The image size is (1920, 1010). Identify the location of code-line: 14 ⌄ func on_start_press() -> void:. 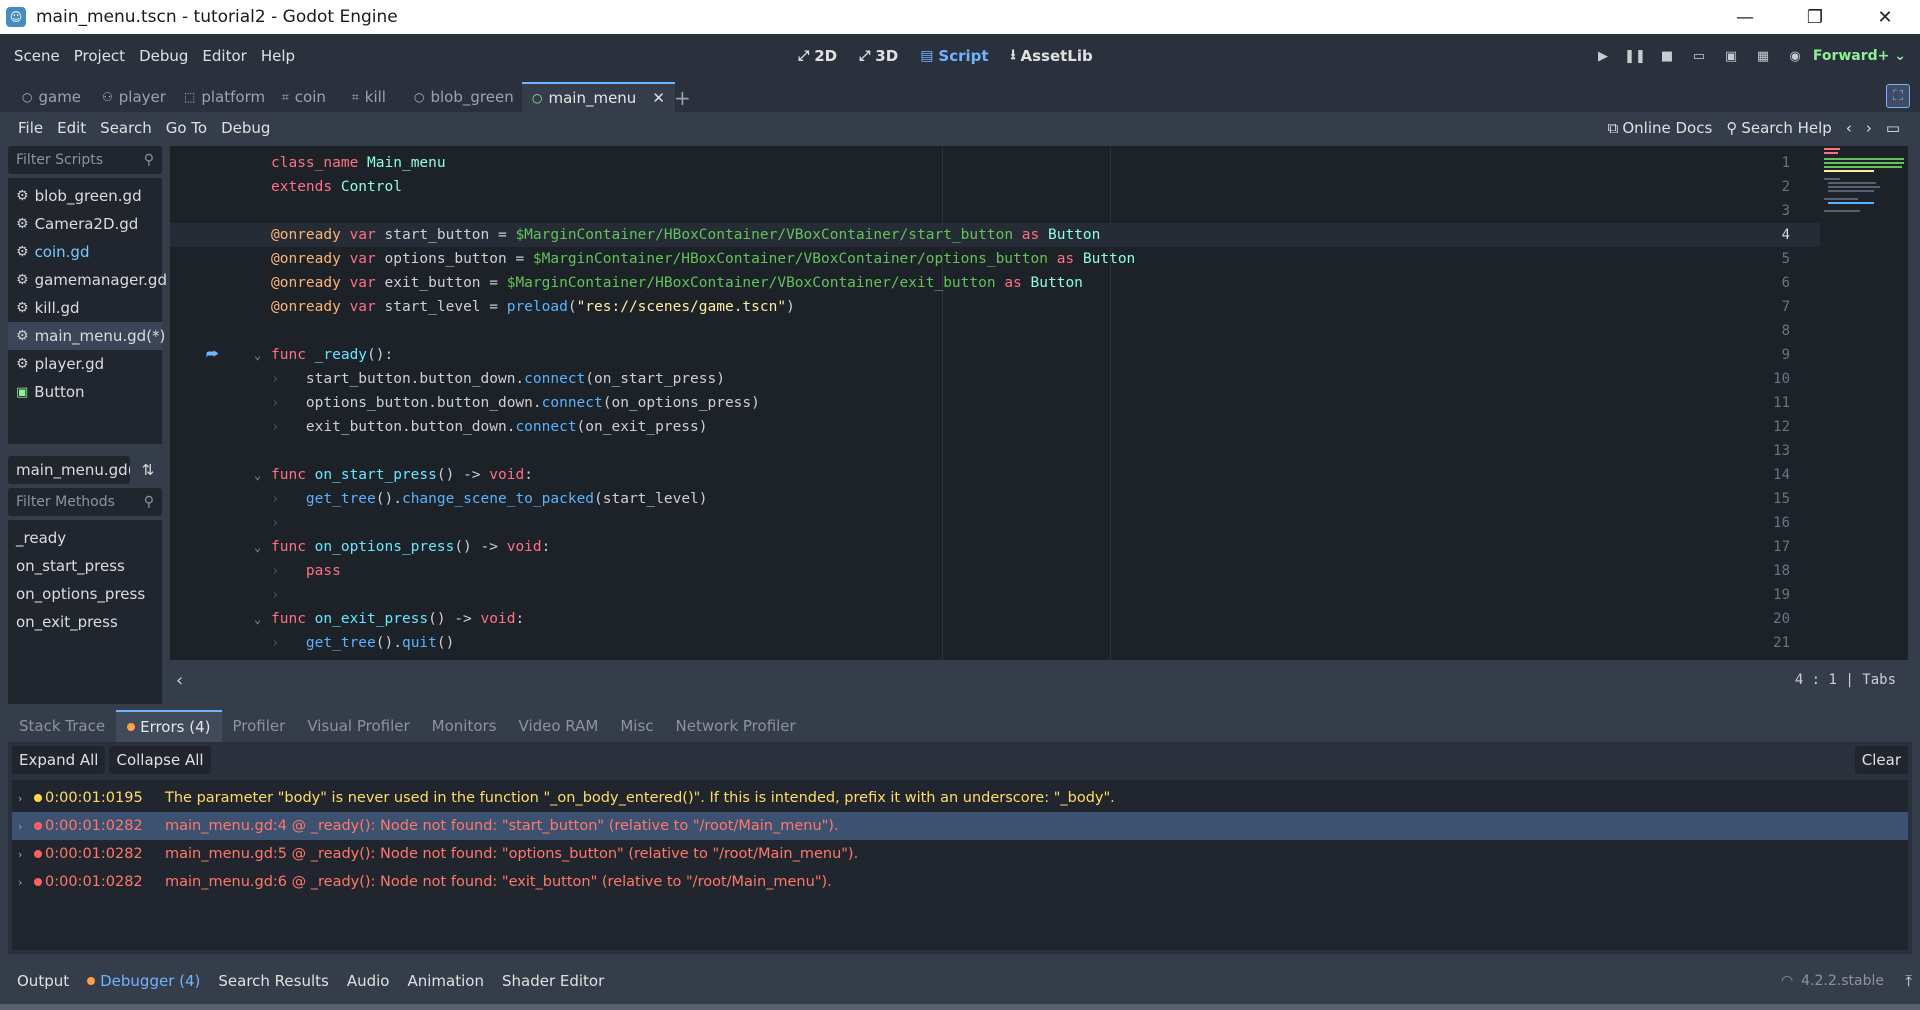
(995, 475).